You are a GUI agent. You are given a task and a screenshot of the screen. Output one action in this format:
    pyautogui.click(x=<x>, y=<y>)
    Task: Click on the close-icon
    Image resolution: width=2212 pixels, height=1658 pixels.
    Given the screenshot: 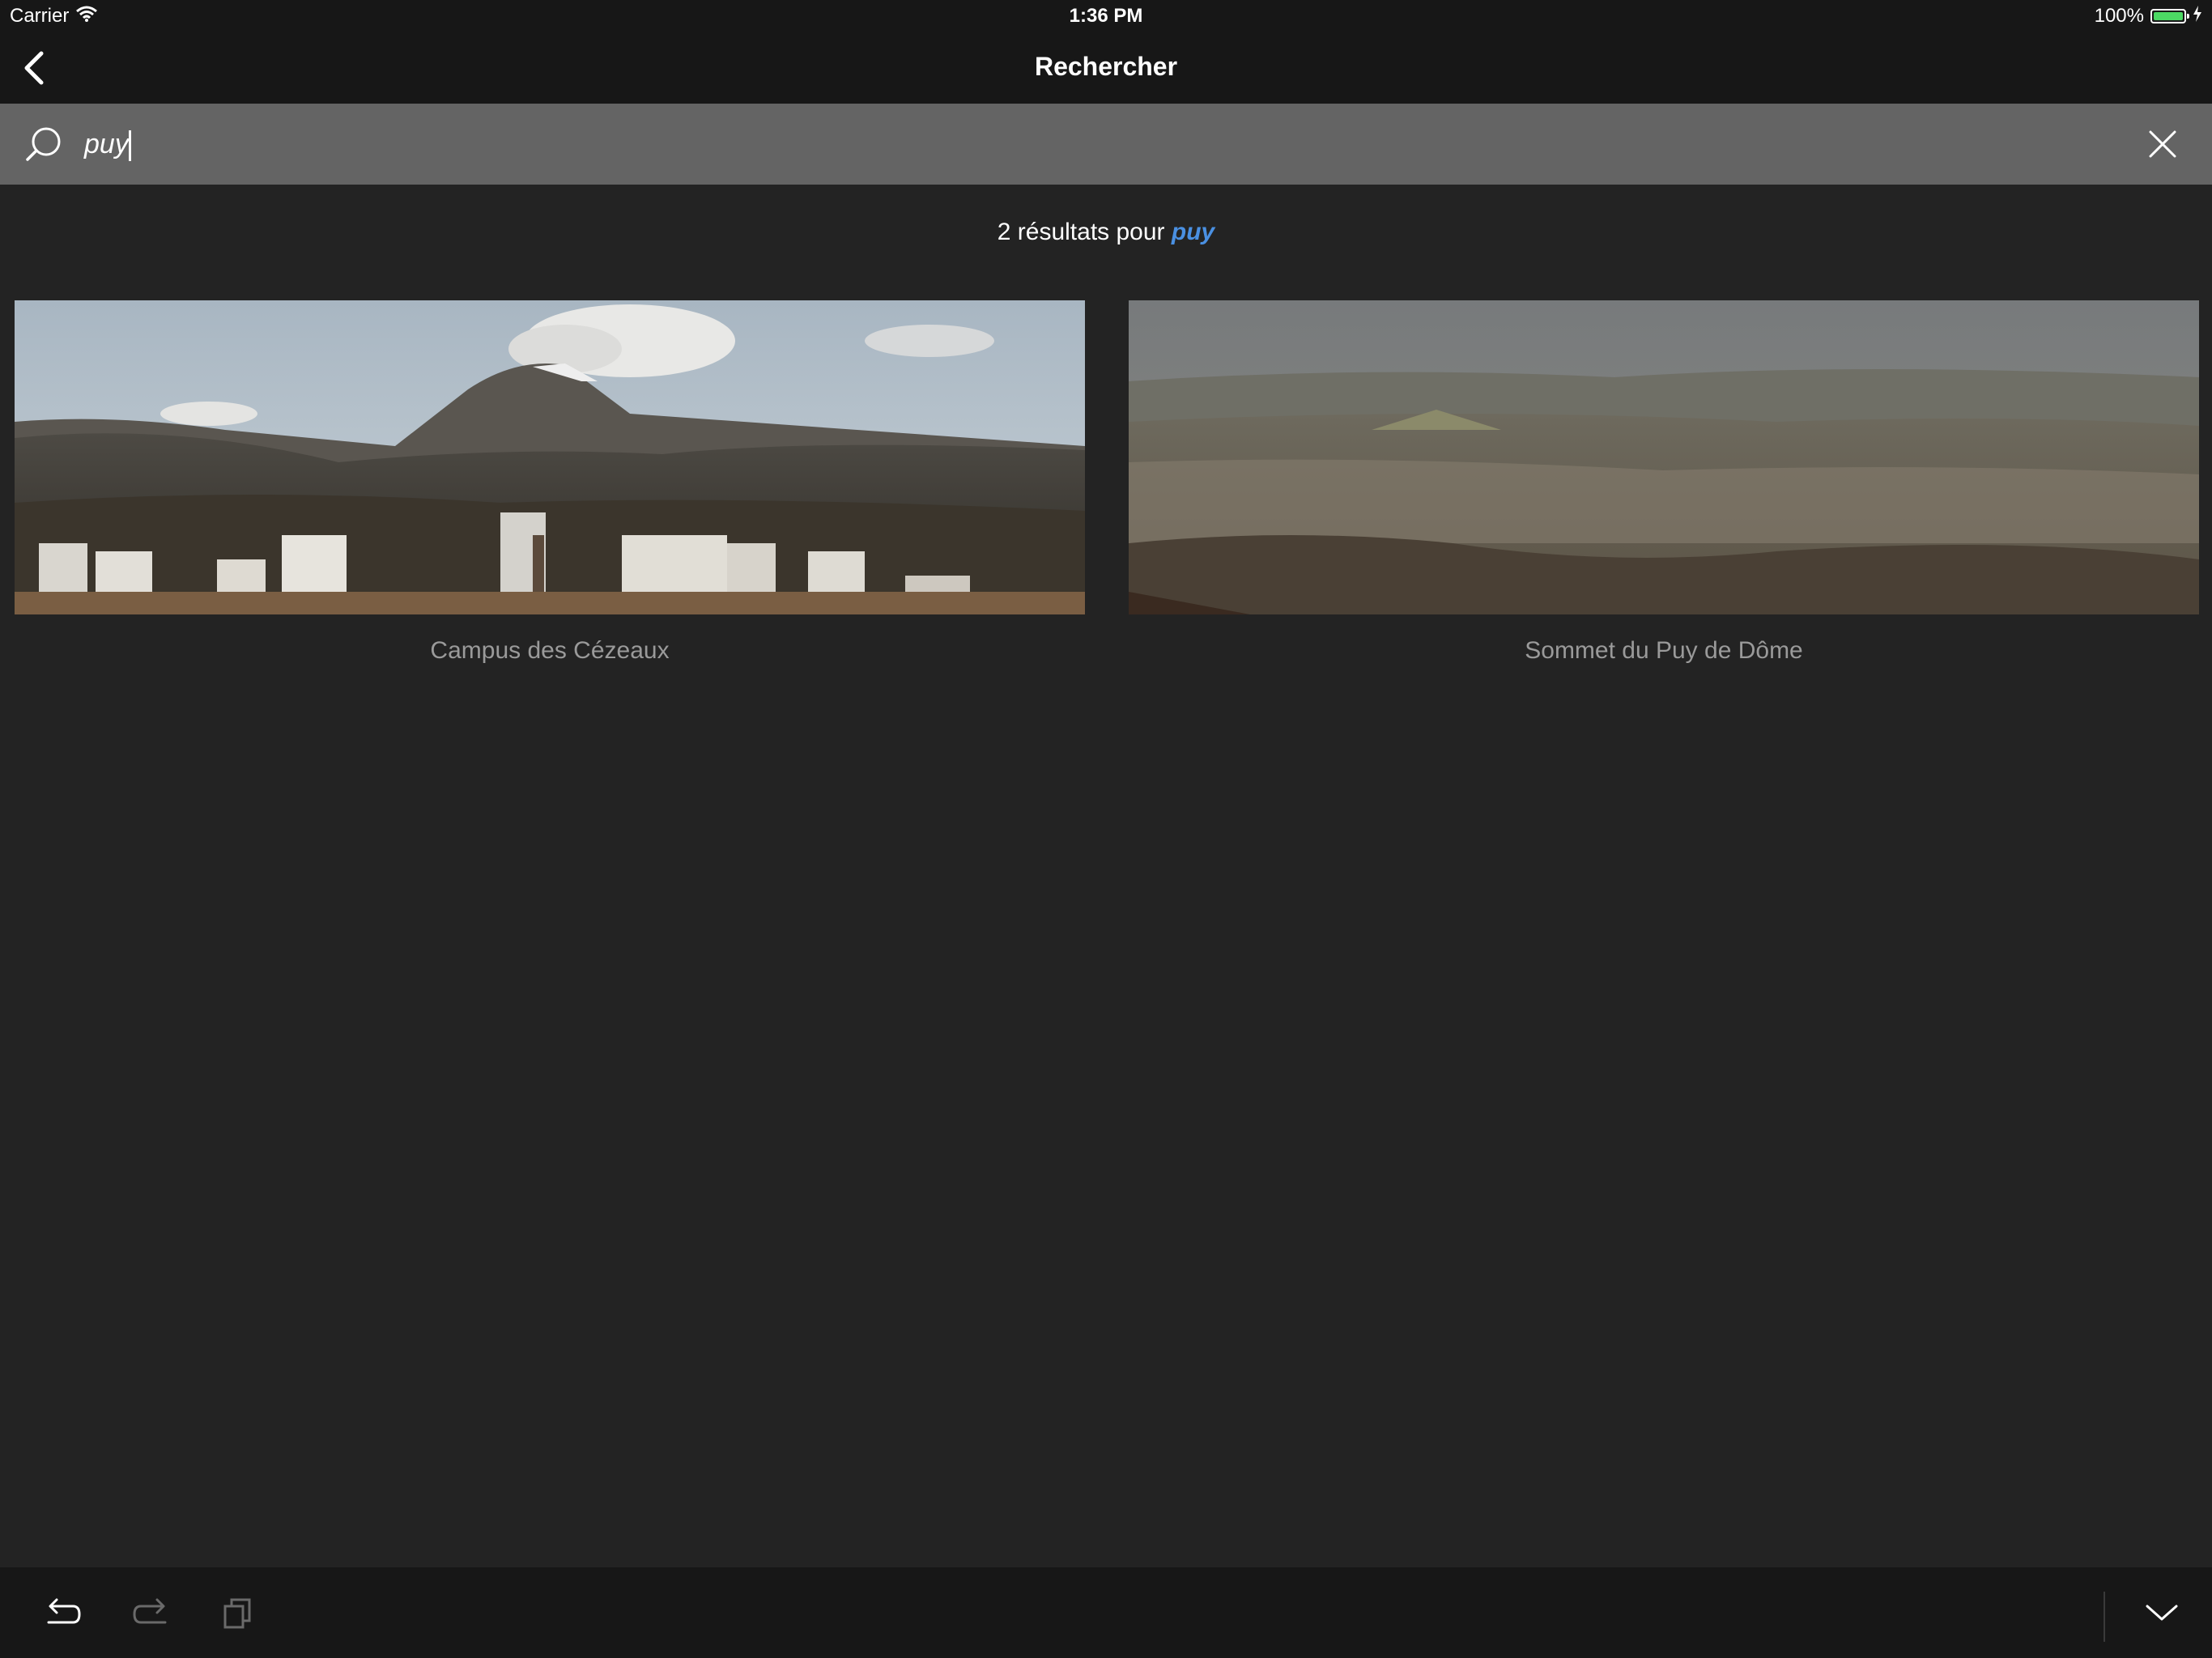 What is the action you would take?
    pyautogui.click(x=2163, y=144)
    